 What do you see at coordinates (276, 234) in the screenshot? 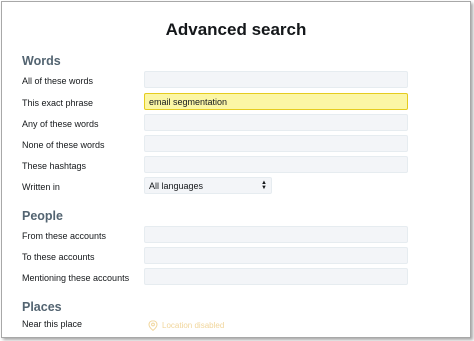
I see `from-accounts-input` at bounding box center [276, 234].